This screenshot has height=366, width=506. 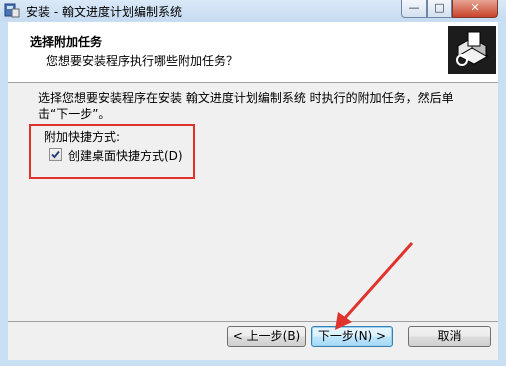 I want to click on page-title: 选择附加任务, so click(x=66, y=42).